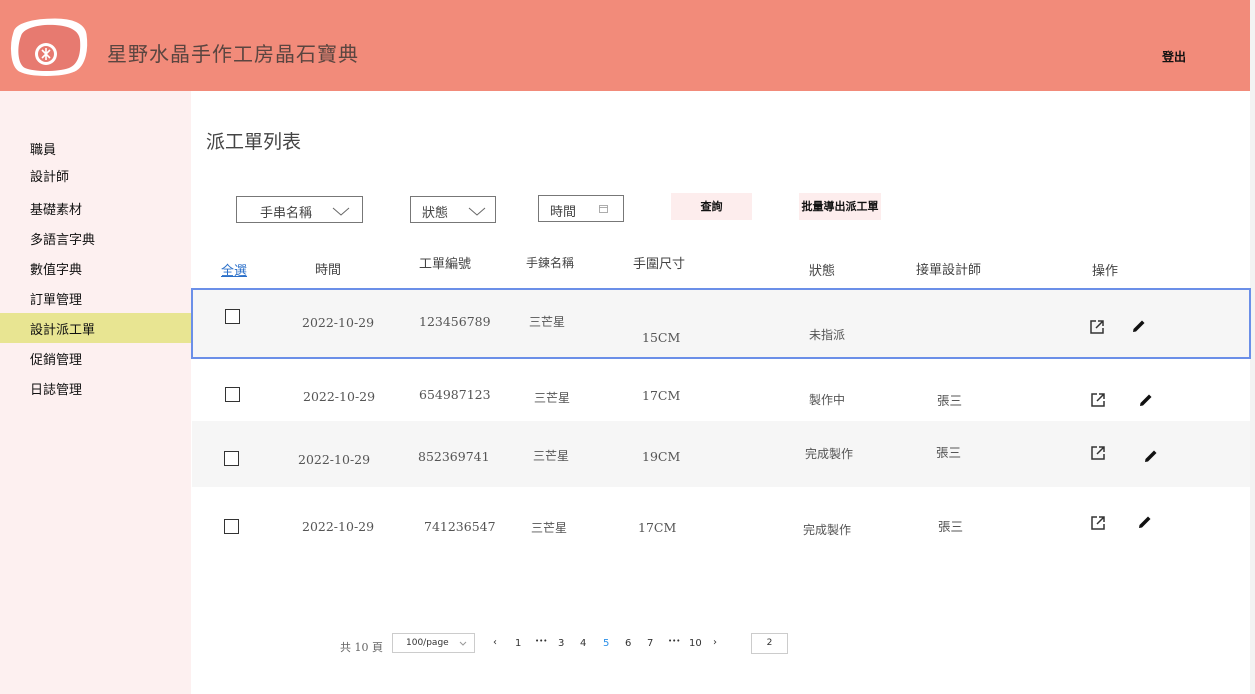  I want to click on select-all-link: 全選, so click(234, 269).